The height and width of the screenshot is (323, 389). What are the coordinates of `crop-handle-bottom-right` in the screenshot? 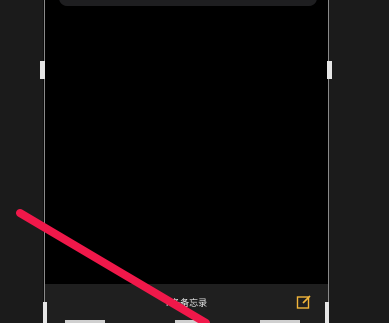 It's located at (327, 312).